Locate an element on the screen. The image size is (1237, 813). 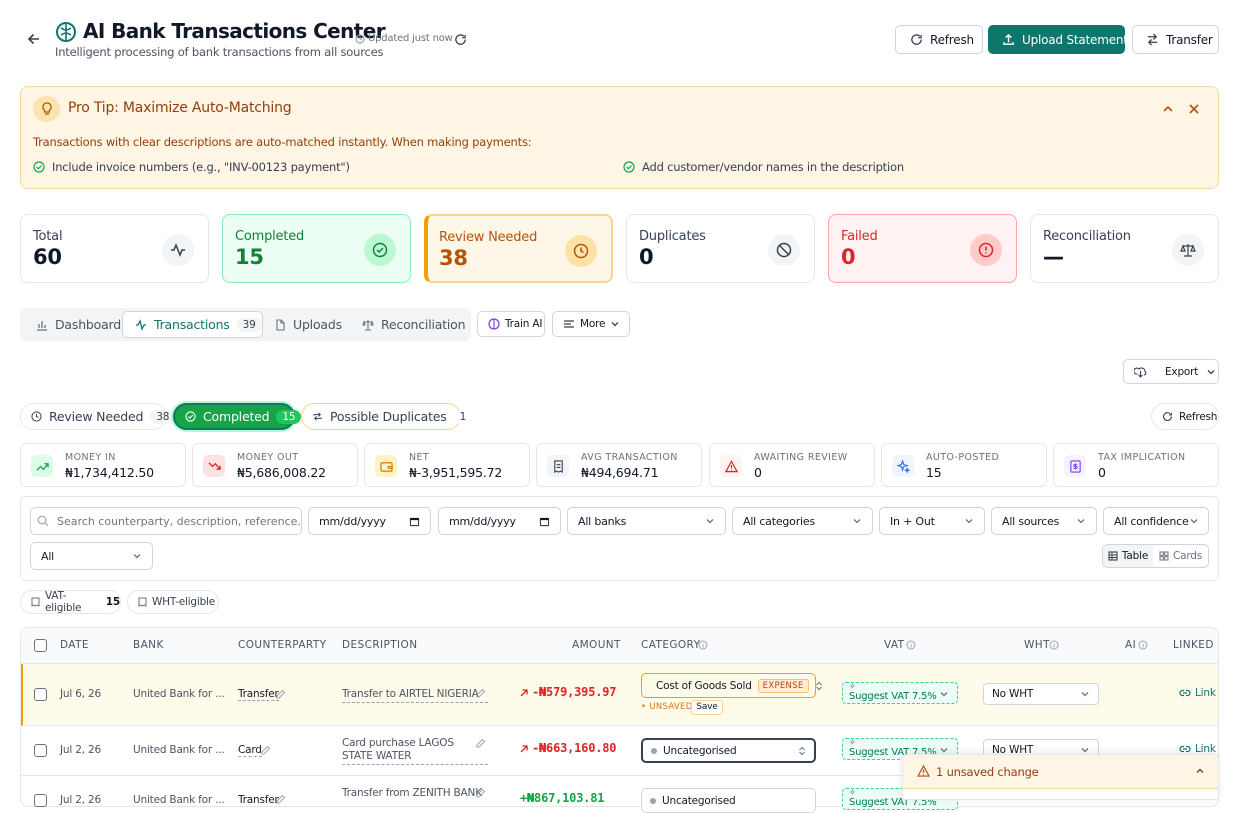
col-counterparty: Counterparty is located at coordinates (282, 645).